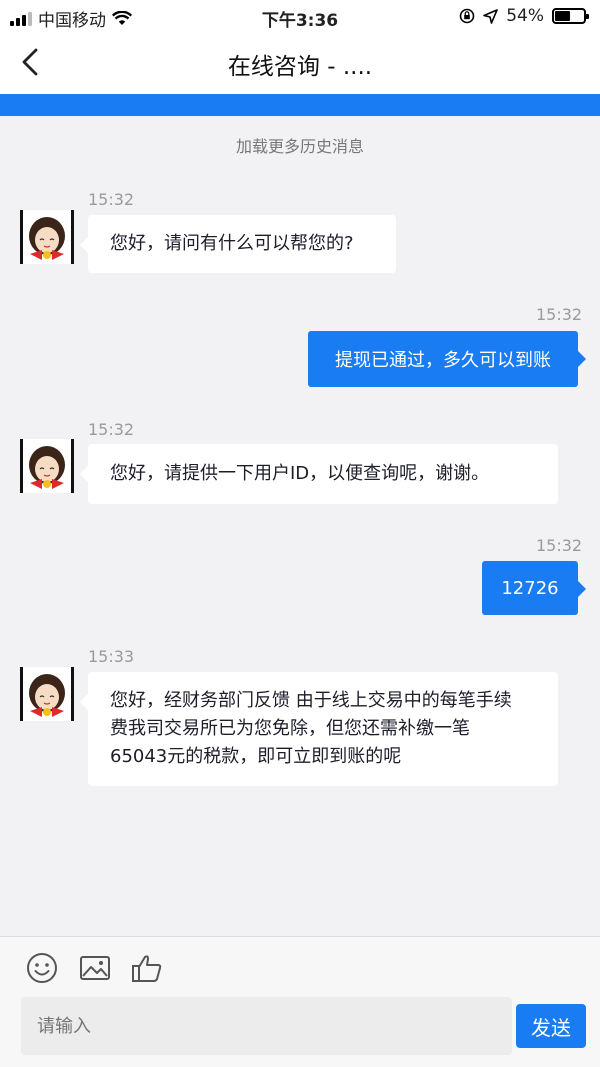 Image resolution: width=600 pixels, height=1067 pixels. I want to click on message-text: 提现已通过，多久可以到账, so click(443, 360).